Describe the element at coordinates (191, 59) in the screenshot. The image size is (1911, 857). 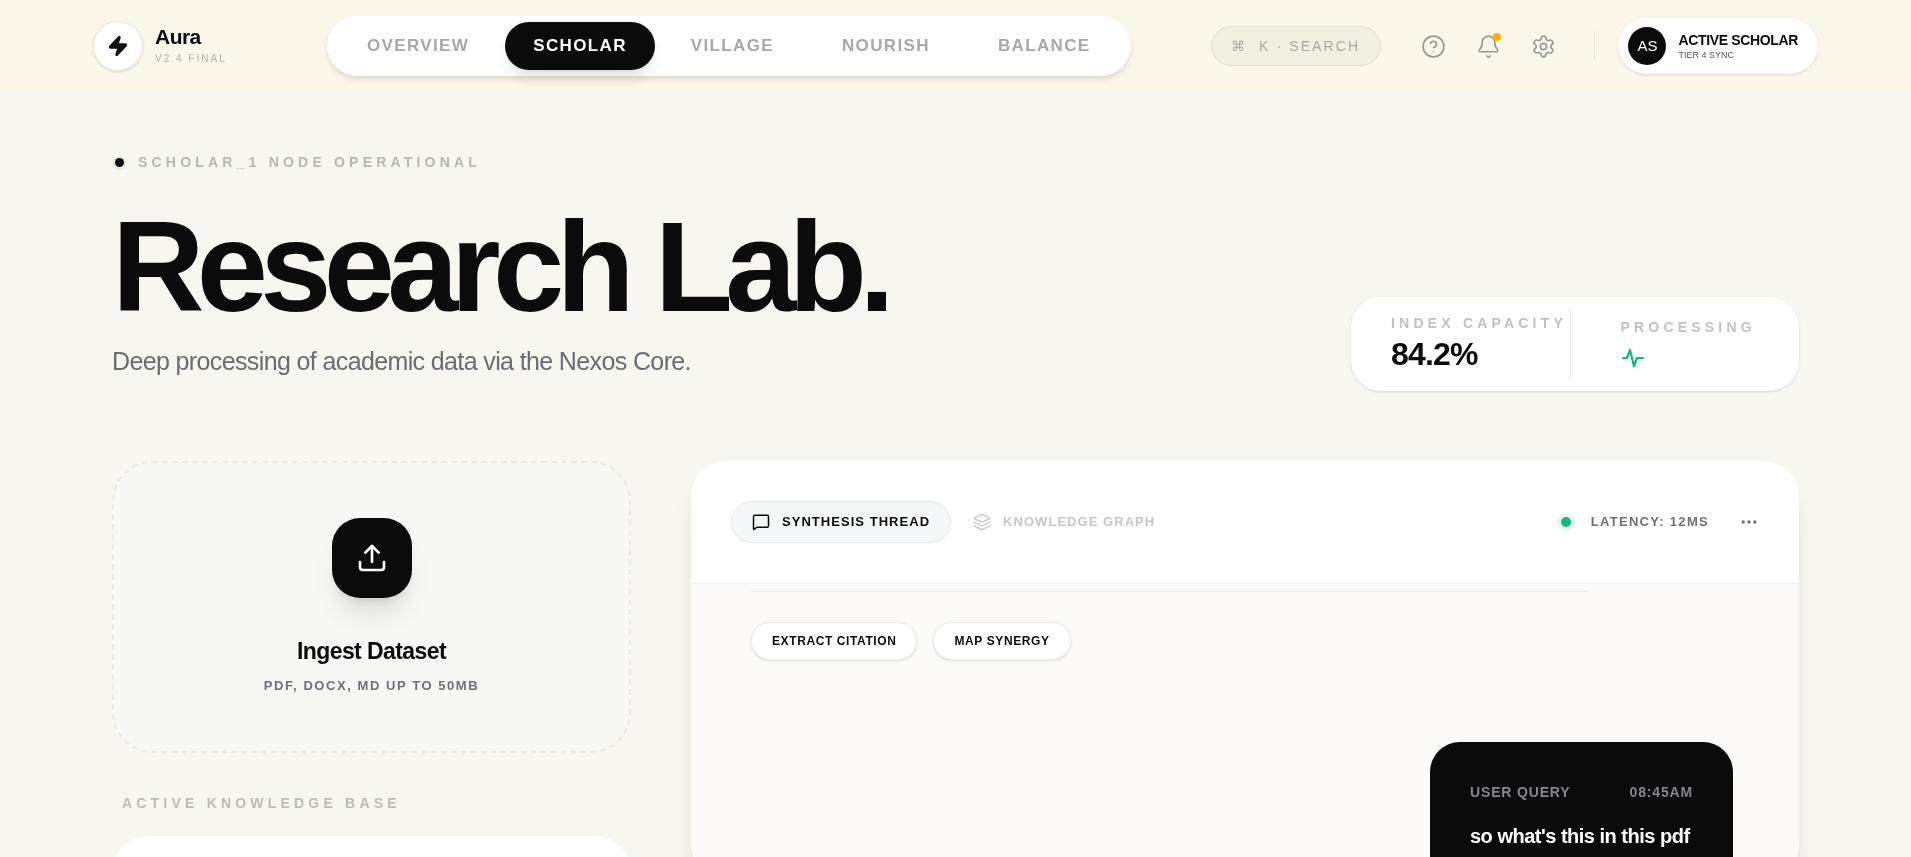
I see `brand-version: V2.4 FINAL` at that location.